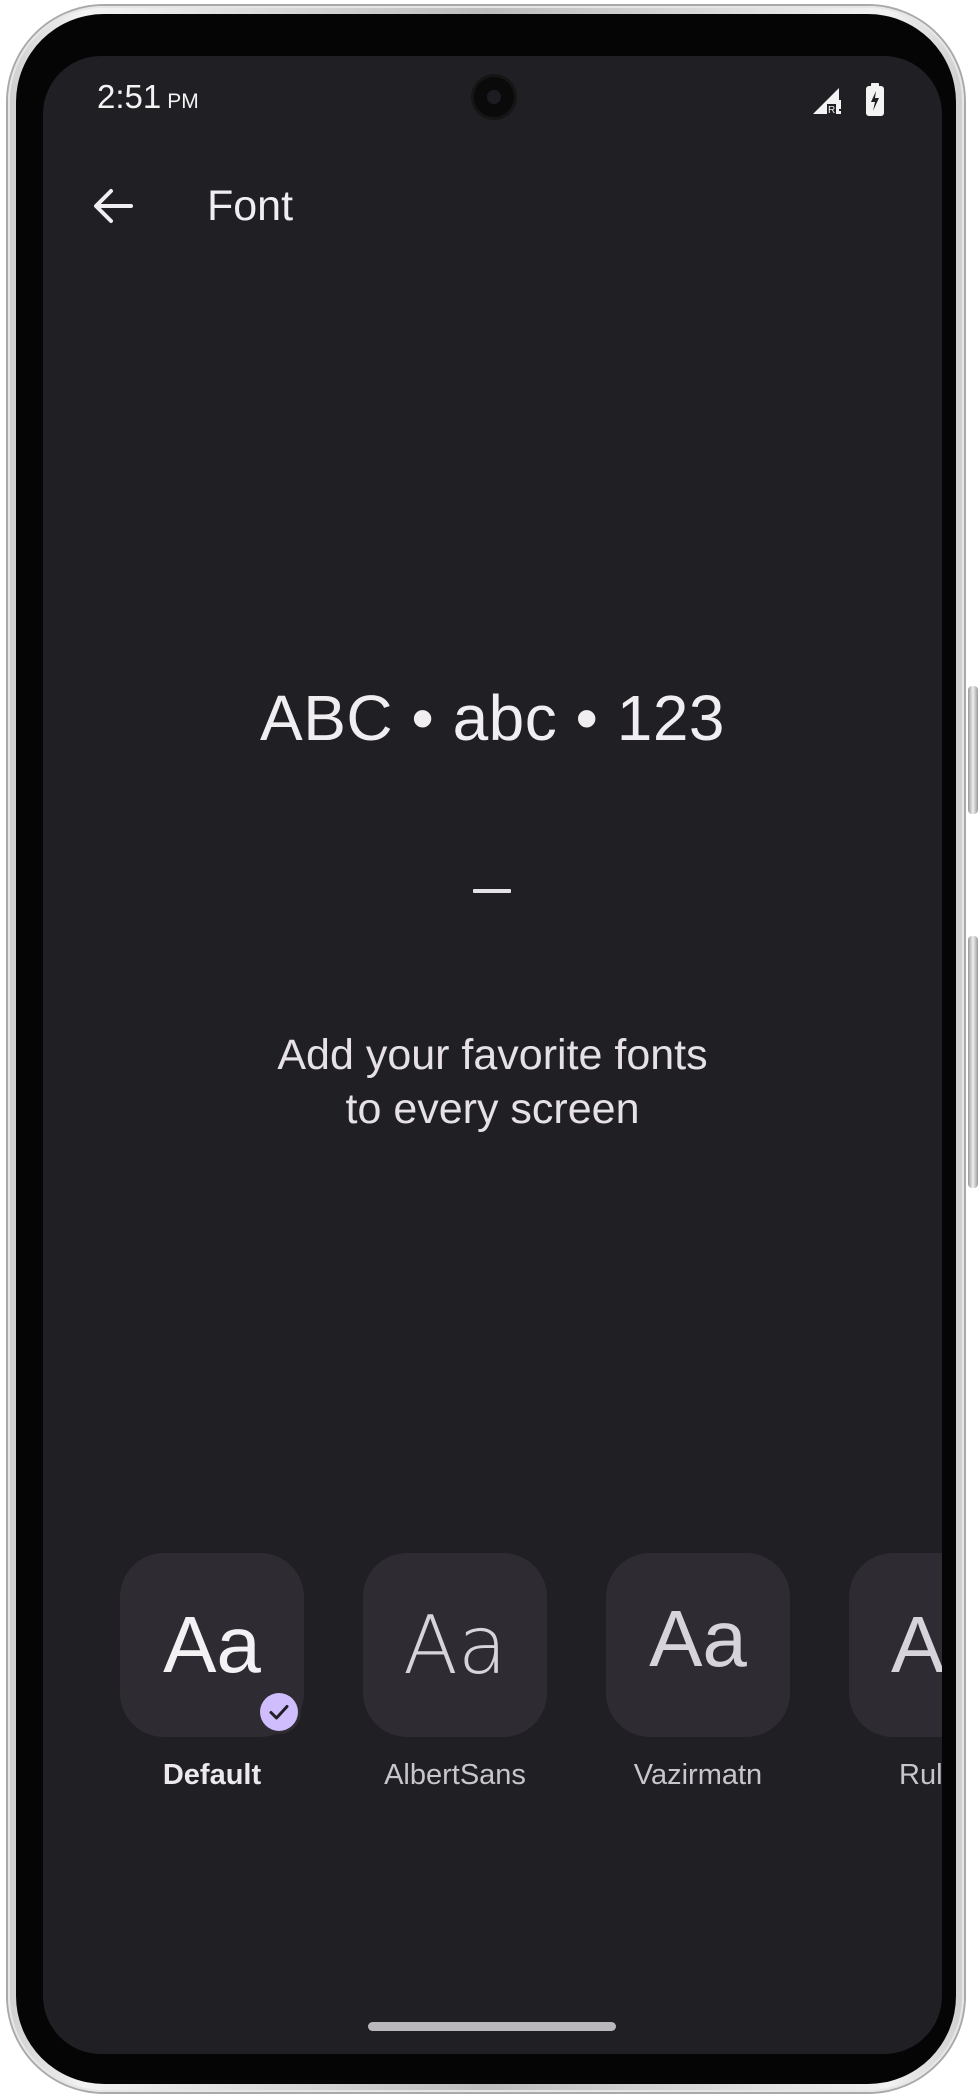 The image size is (978, 2100). Describe the element at coordinates (973, 750) in the screenshot. I see `power-button` at that location.